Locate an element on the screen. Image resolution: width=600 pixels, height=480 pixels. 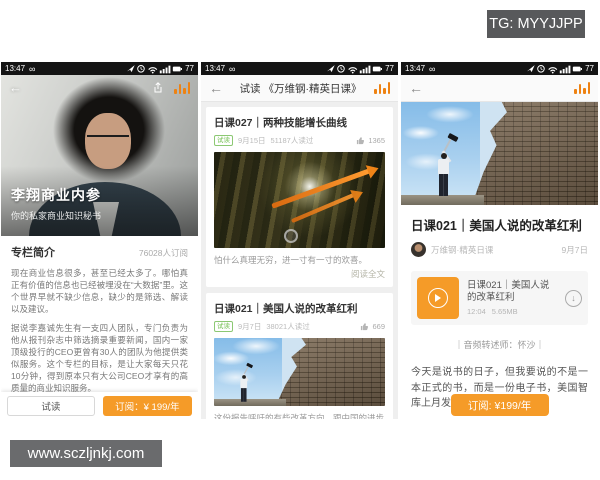
article-hero-image is located at coordinates (499, 153).